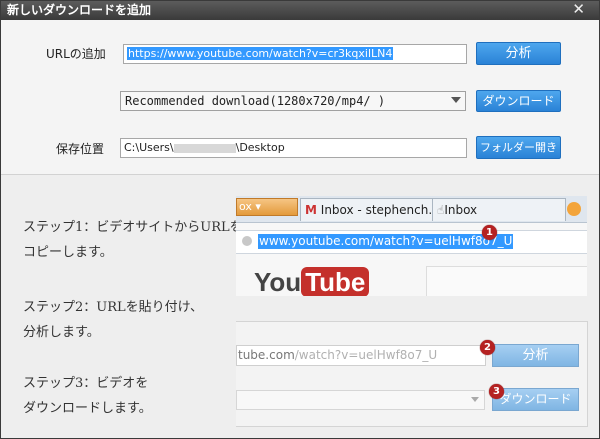 The width and height of the screenshot is (600, 439). Describe the element at coordinates (204, 148) in the screenshot. I see `redacted-username` at that location.